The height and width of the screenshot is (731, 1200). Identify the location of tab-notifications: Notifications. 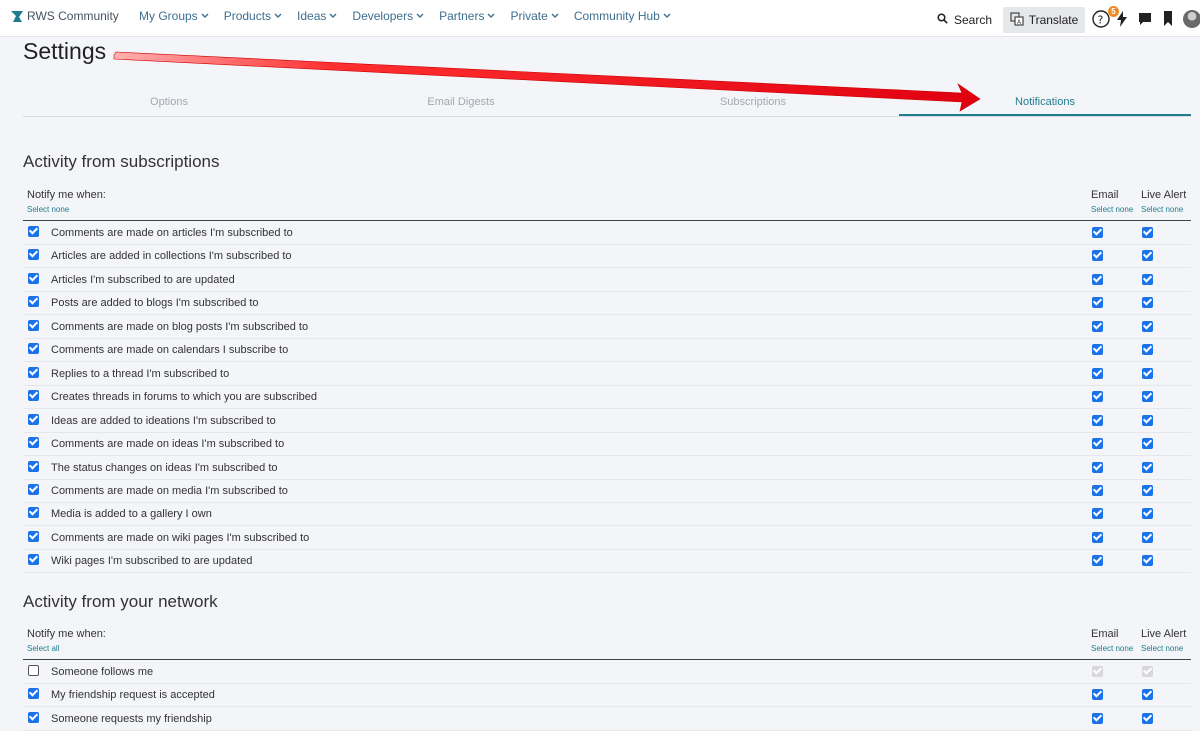
(1045, 106).